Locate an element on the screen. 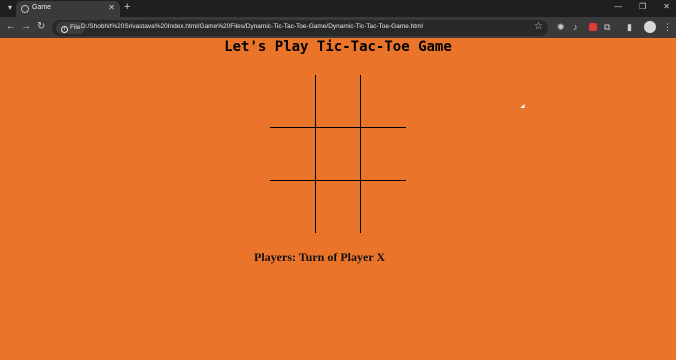 The height and width of the screenshot is (360, 676). tab-title: Game is located at coordinates (42, 7).